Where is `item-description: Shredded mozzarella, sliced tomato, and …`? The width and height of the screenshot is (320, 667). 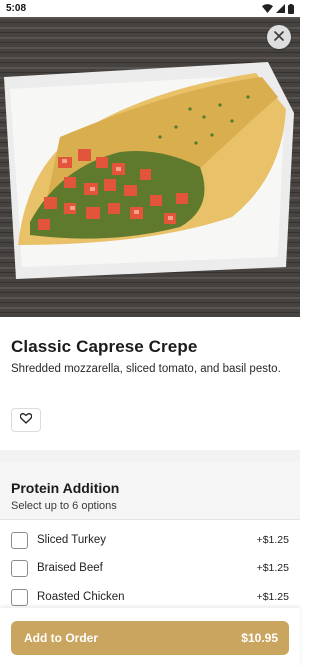
item-description: Shredded mozzarella, sliced tomato, and … is located at coordinates (146, 369).